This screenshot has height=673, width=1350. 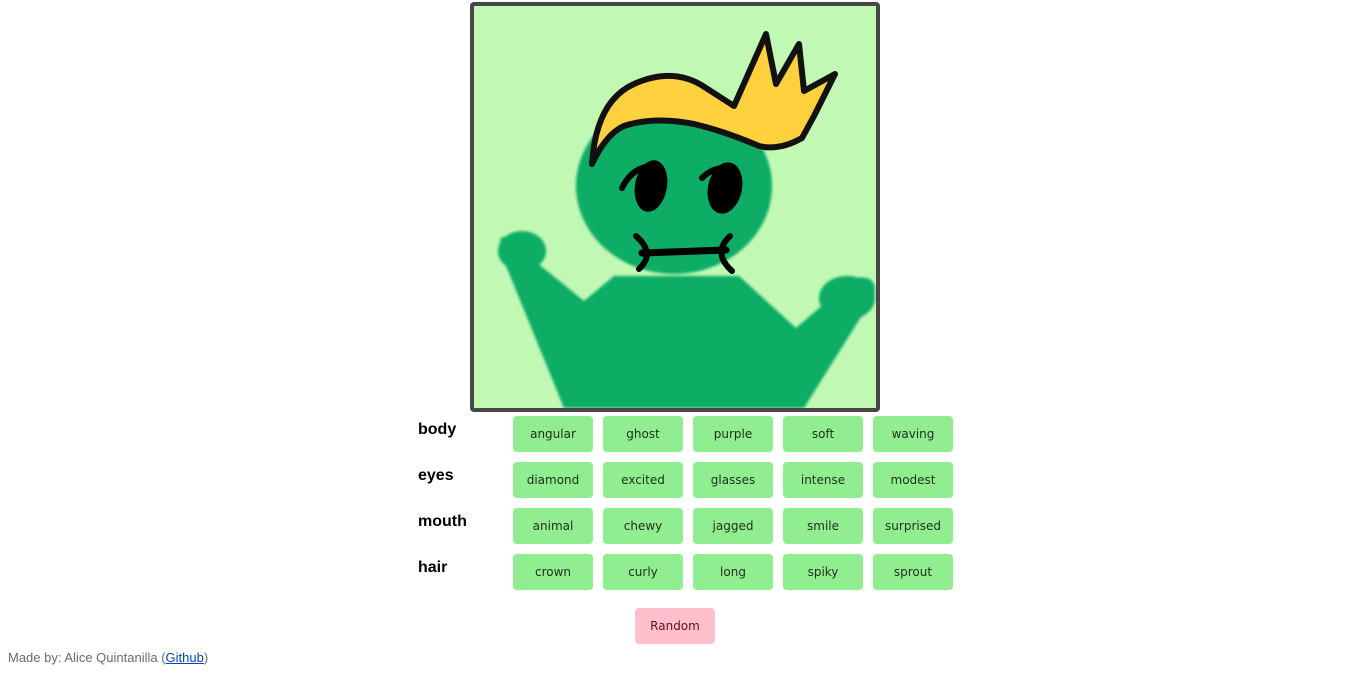 I want to click on eyes-option-diamond: diamond, so click(x=553, y=480).